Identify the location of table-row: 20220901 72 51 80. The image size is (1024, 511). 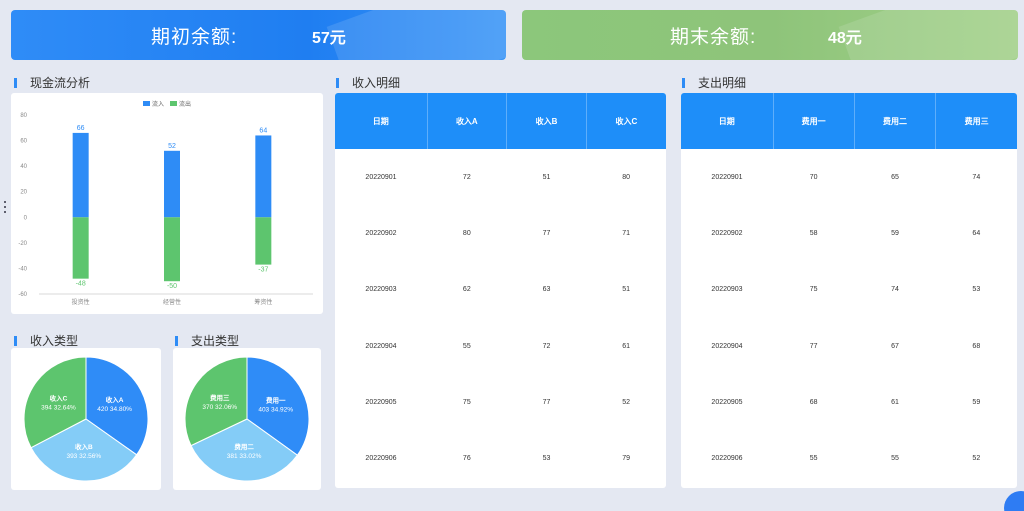
(500, 177).